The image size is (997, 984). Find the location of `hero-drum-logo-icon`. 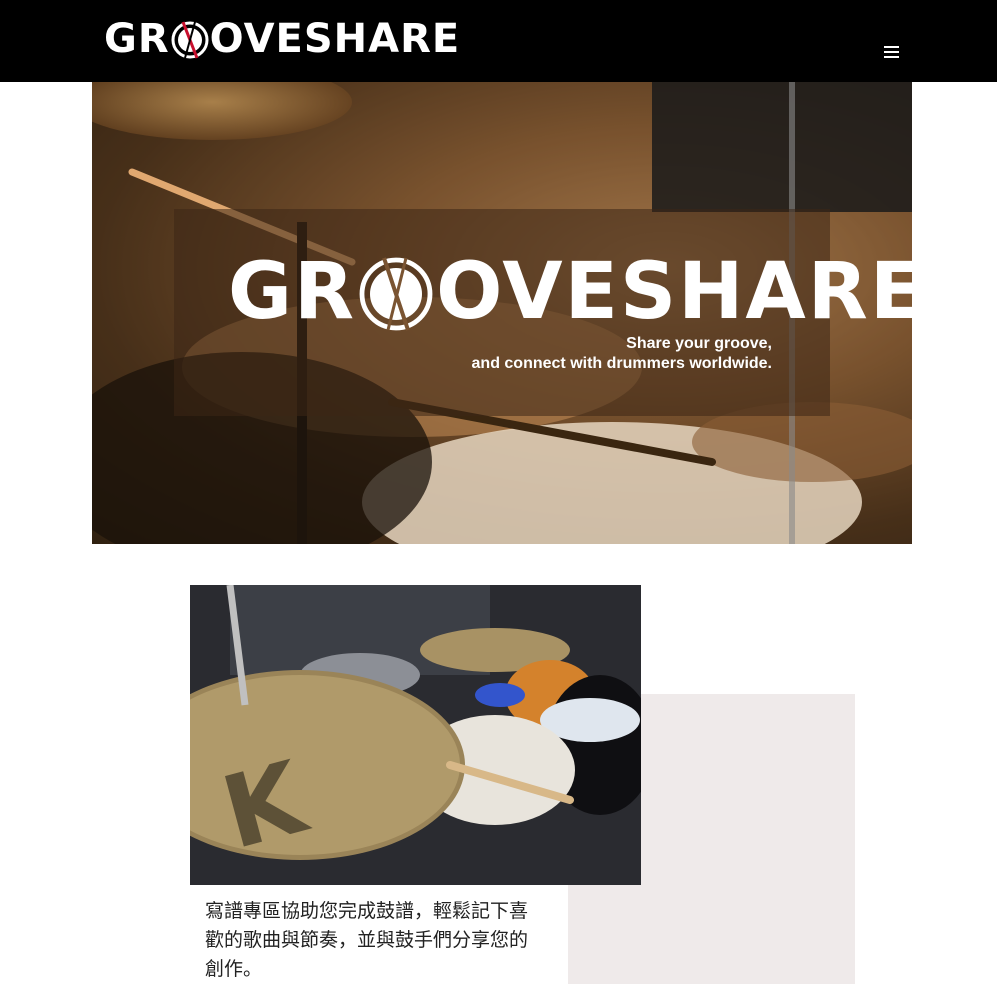

hero-drum-logo-icon is located at coordinates (396, 294).